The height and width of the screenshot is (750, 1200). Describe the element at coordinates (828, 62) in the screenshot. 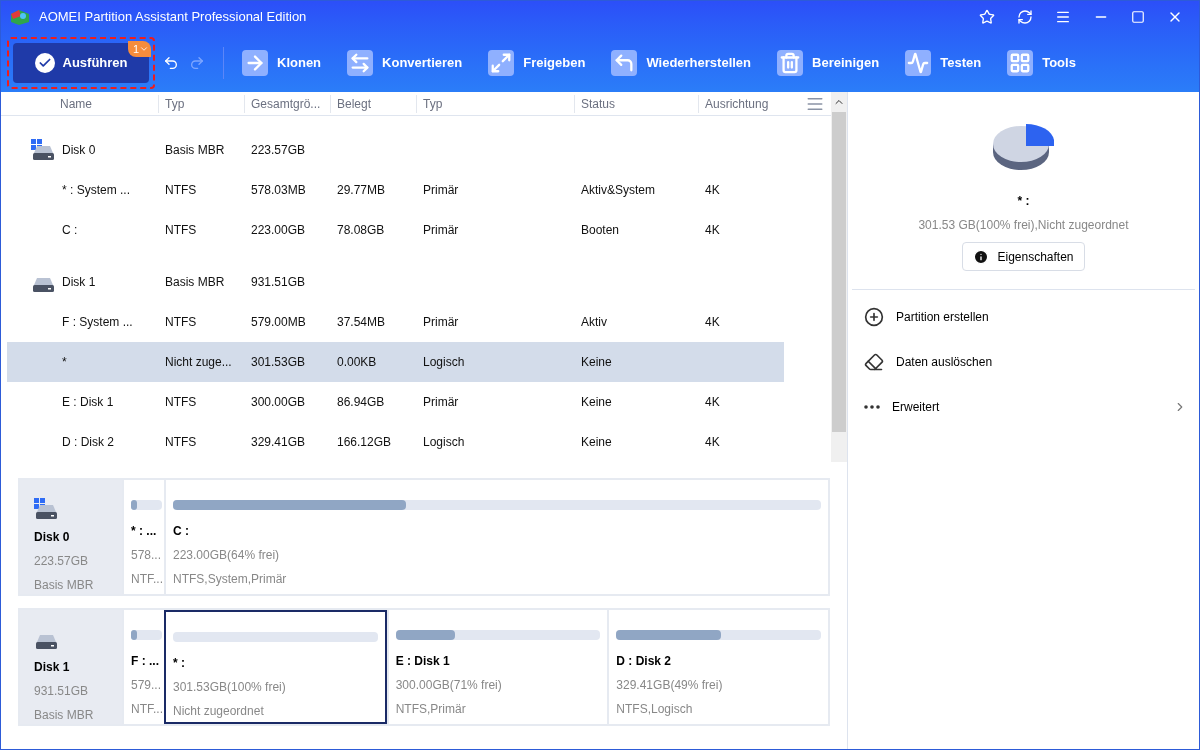

I see `toolbar-tool: Bereinigen` at that location.